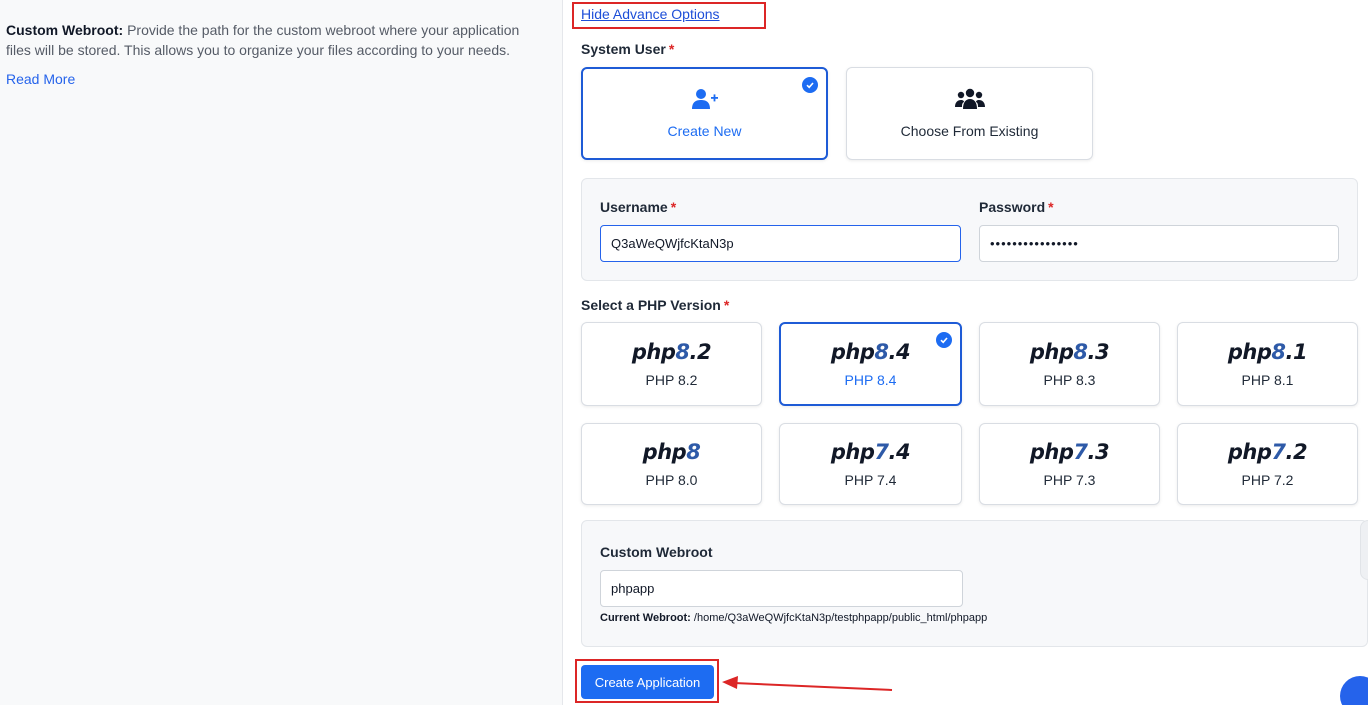  I want to click on php-logo: php8.4, so click(870, 352).